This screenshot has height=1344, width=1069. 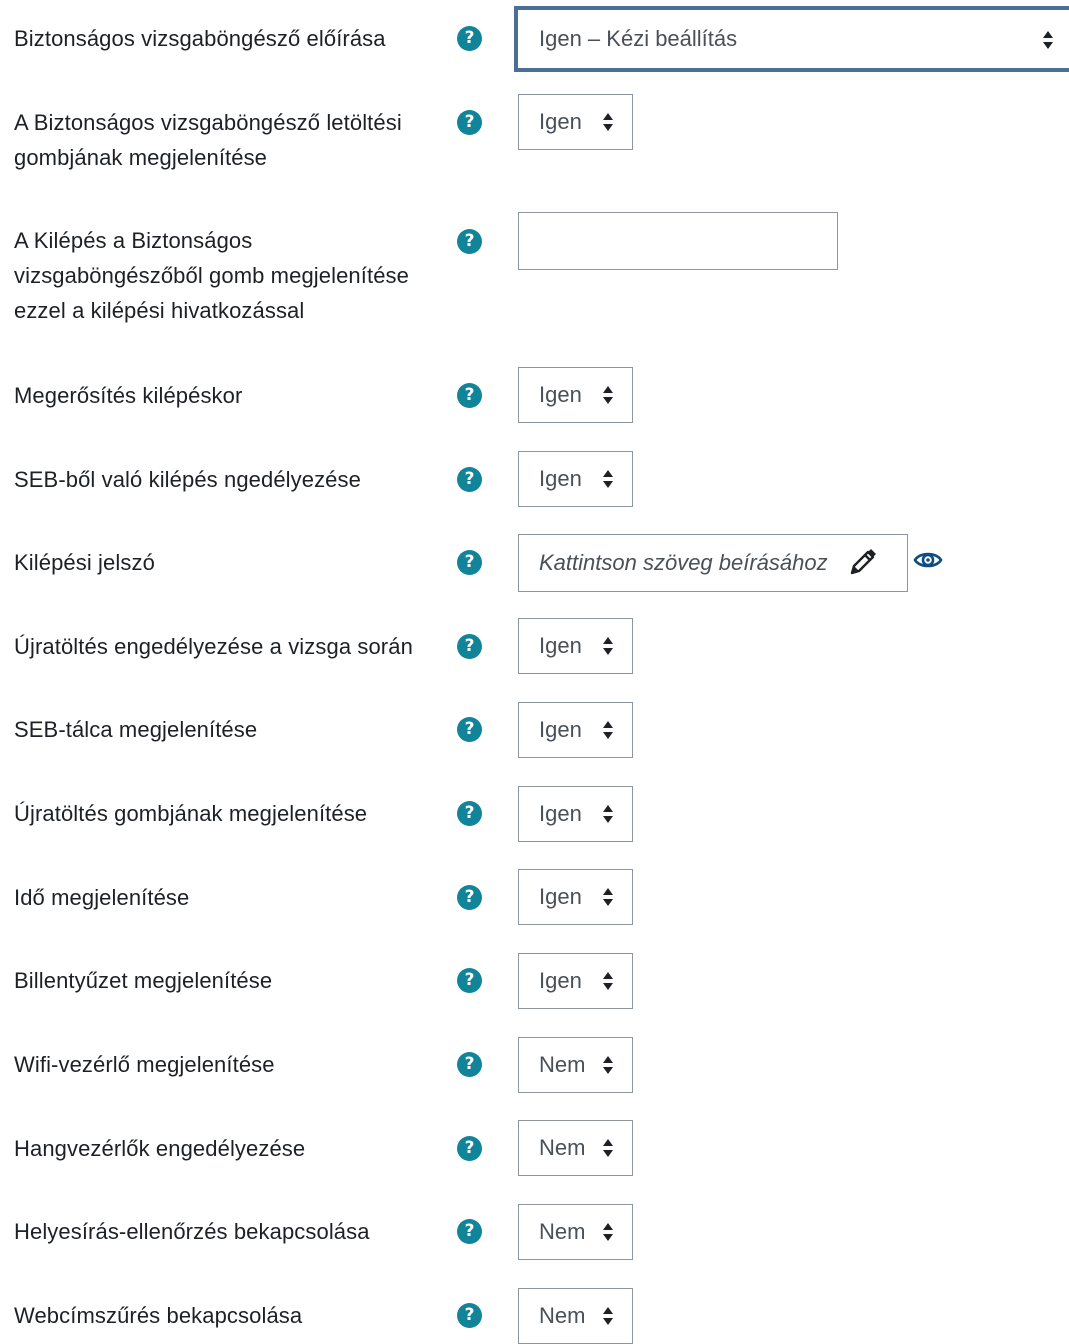 What do you see at coordinates (136, 729) in the screenshot?
I see `setting-label: SEB-tálca megjelenítése` at bounding box center [136, 729].